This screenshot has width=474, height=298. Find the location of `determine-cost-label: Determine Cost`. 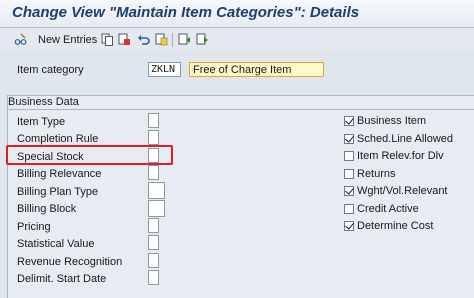

determine-cost-label: Determine Cost is located at coordinates (395, 226).